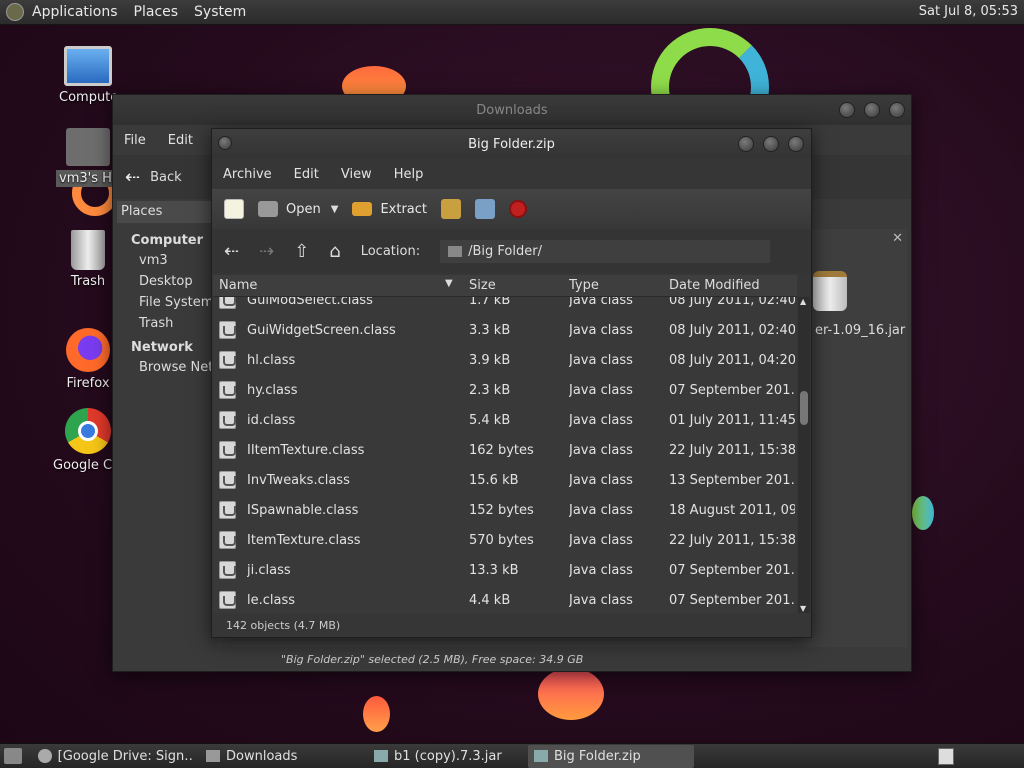  Describe the element at coordinates (518, 209) in the screenshot. I see `stop-icon` at that location.